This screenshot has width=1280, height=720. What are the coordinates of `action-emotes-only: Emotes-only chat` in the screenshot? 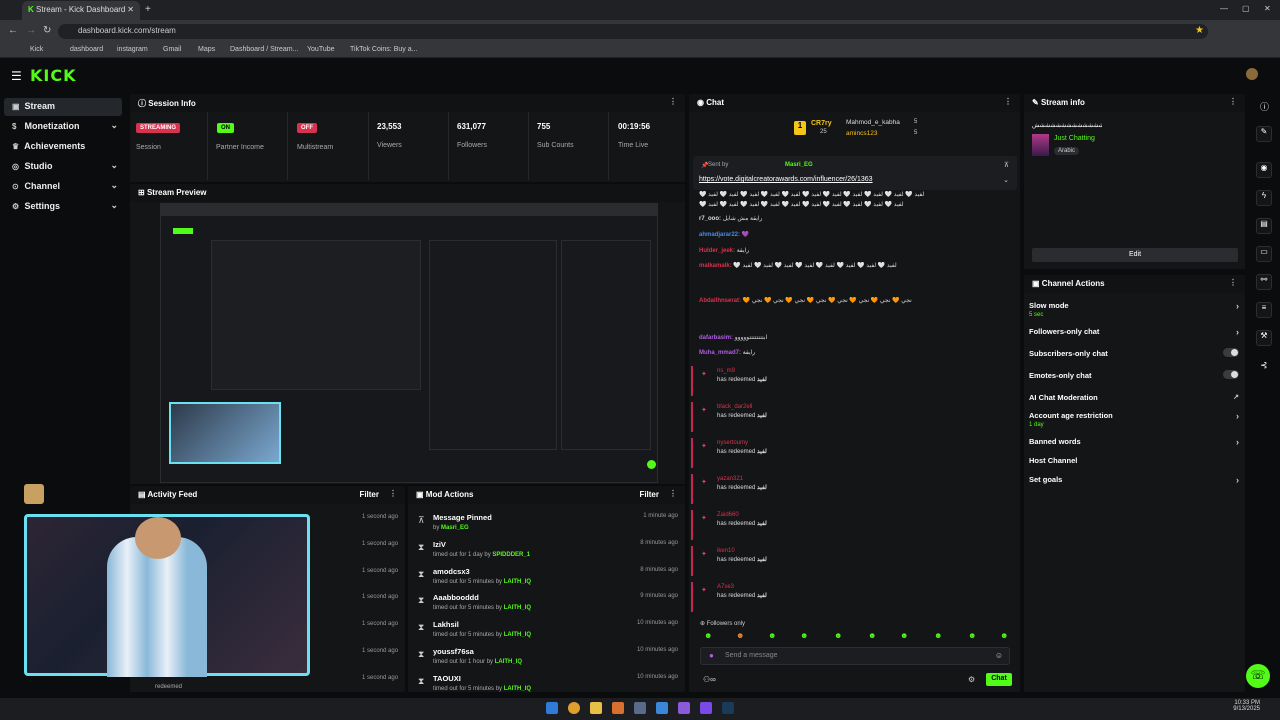 It's located at (1135, 375).